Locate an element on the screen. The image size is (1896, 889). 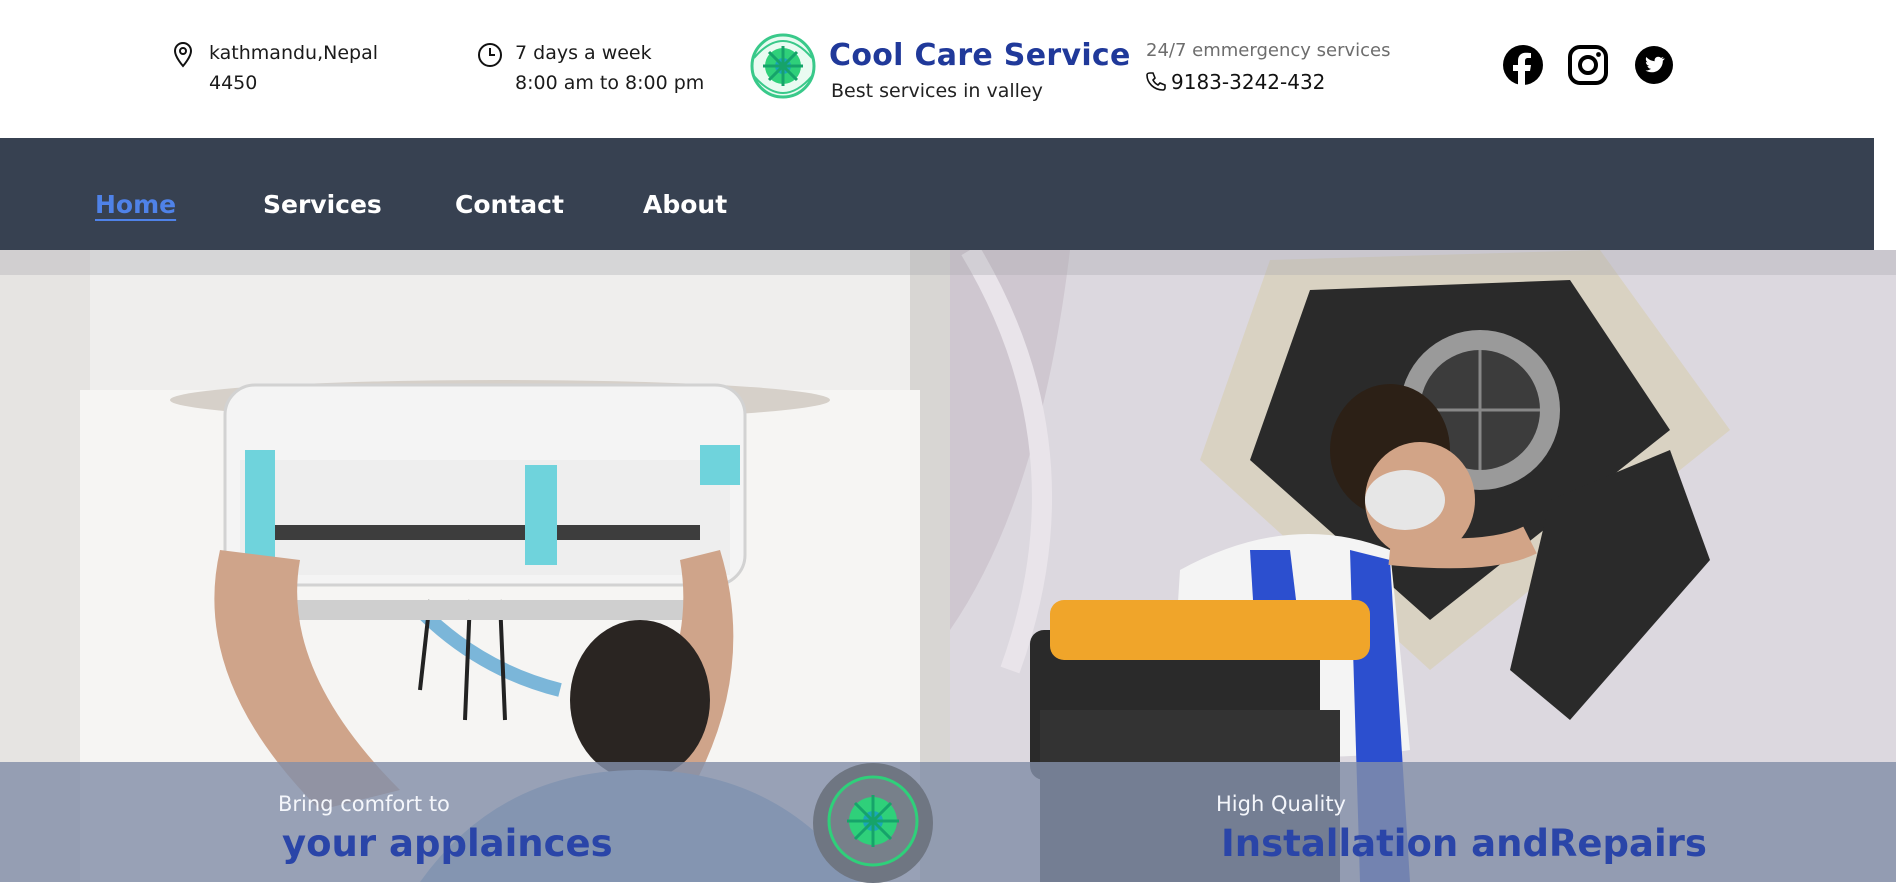
location-line-1: kathmandu,Nepal is located at coordinates (294, 53).